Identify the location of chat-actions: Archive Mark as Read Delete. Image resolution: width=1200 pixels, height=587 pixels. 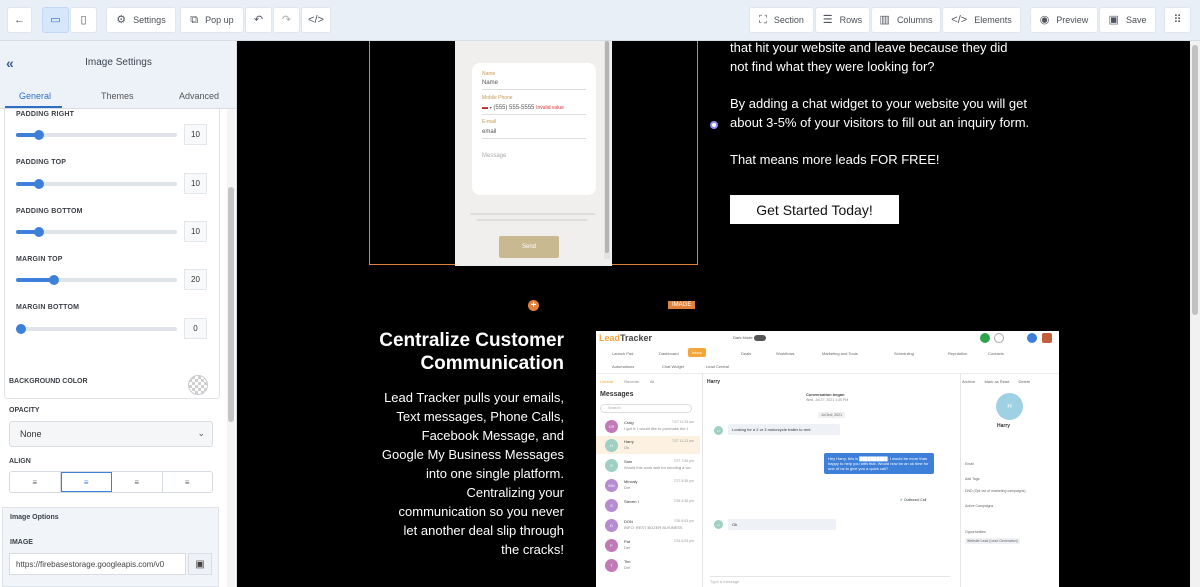
(996, 381).